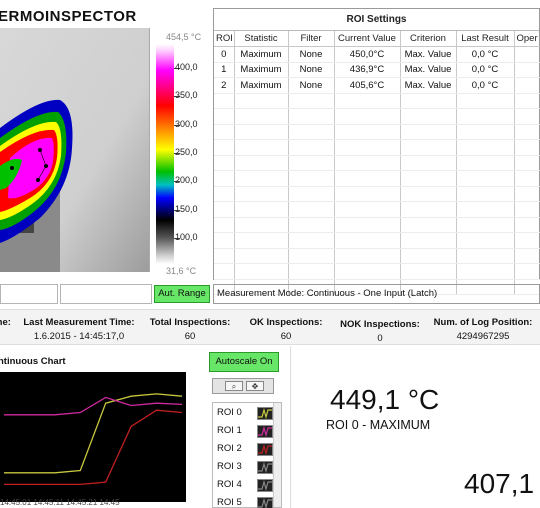  What do you see at coordinates (190, 336) in the screenshot?
I see `stat-value: 60` at bounding box center [190, 336].